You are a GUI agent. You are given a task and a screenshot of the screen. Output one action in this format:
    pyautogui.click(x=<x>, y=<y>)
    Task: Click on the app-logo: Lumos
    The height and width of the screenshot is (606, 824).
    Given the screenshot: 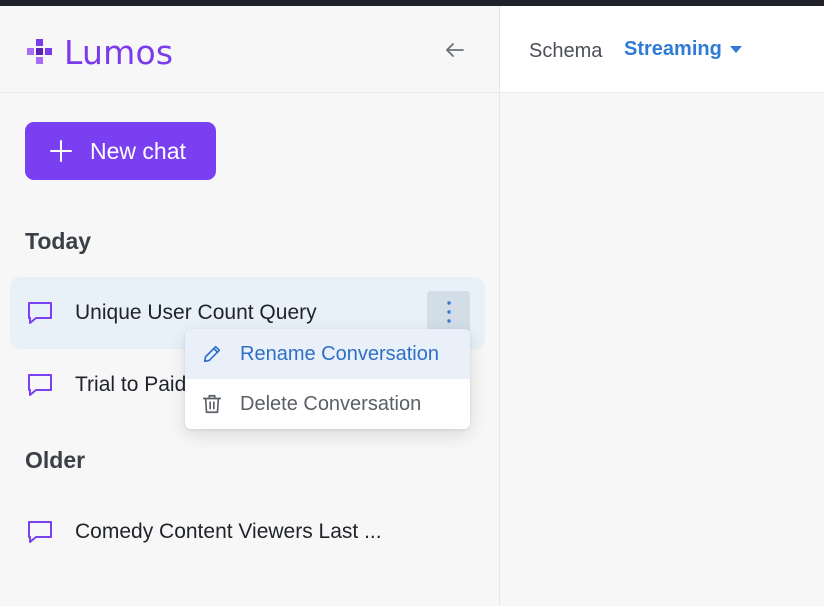 What is the action you would take?
    pyautogui.click(x=98, y=52)
    